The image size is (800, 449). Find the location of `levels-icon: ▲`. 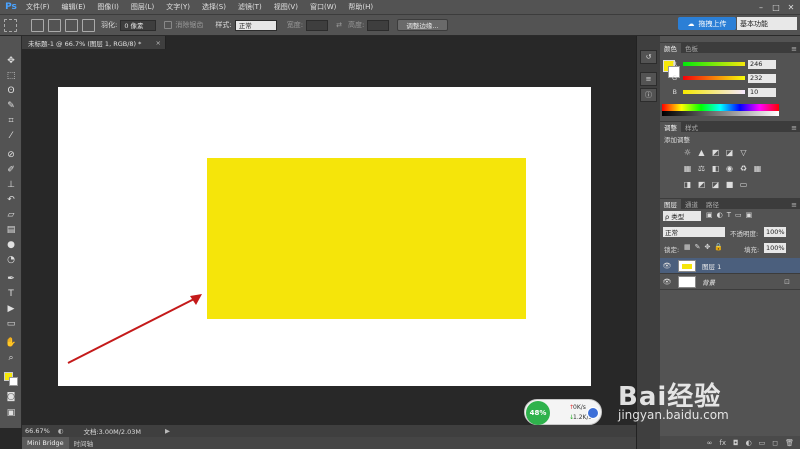

levels-icon: ▲ is located at coordinates (701, 152).